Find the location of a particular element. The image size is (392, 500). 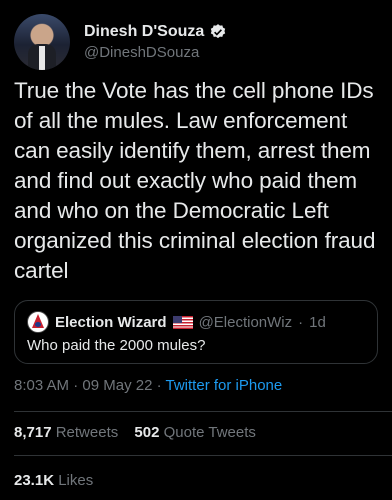

quoted-tweet-text: Who paid the 2000 mules? is located at coordinates (116, 345).